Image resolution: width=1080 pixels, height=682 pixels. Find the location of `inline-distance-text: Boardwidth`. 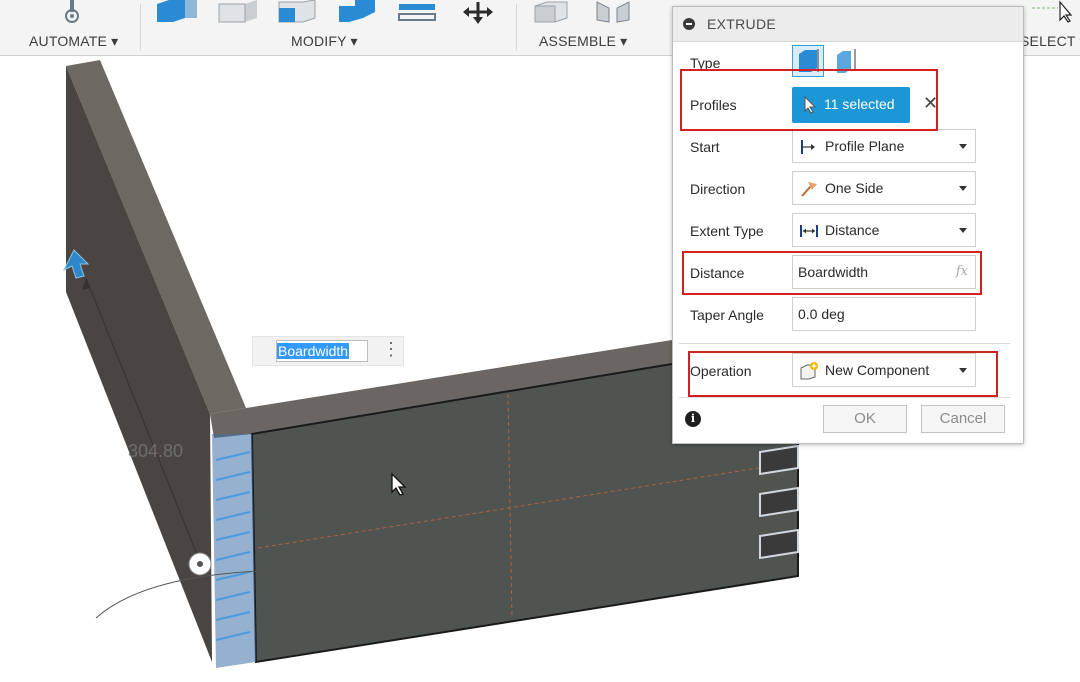

inline-distance-text: Boardwidth is located at coordinates (313, 351).